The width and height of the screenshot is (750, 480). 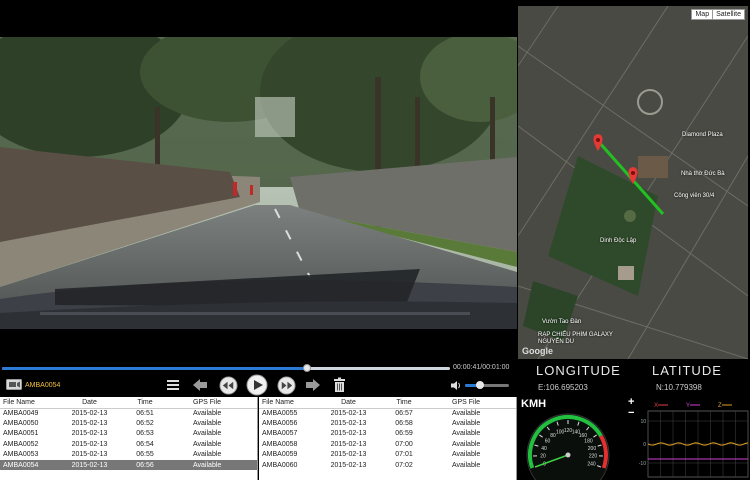 What do you see at coordinates (128, 444) in the screenshot?
I see `file-row: AMBA0052 2015-02-13 06:54 Available` at bounding box center [128, 444].